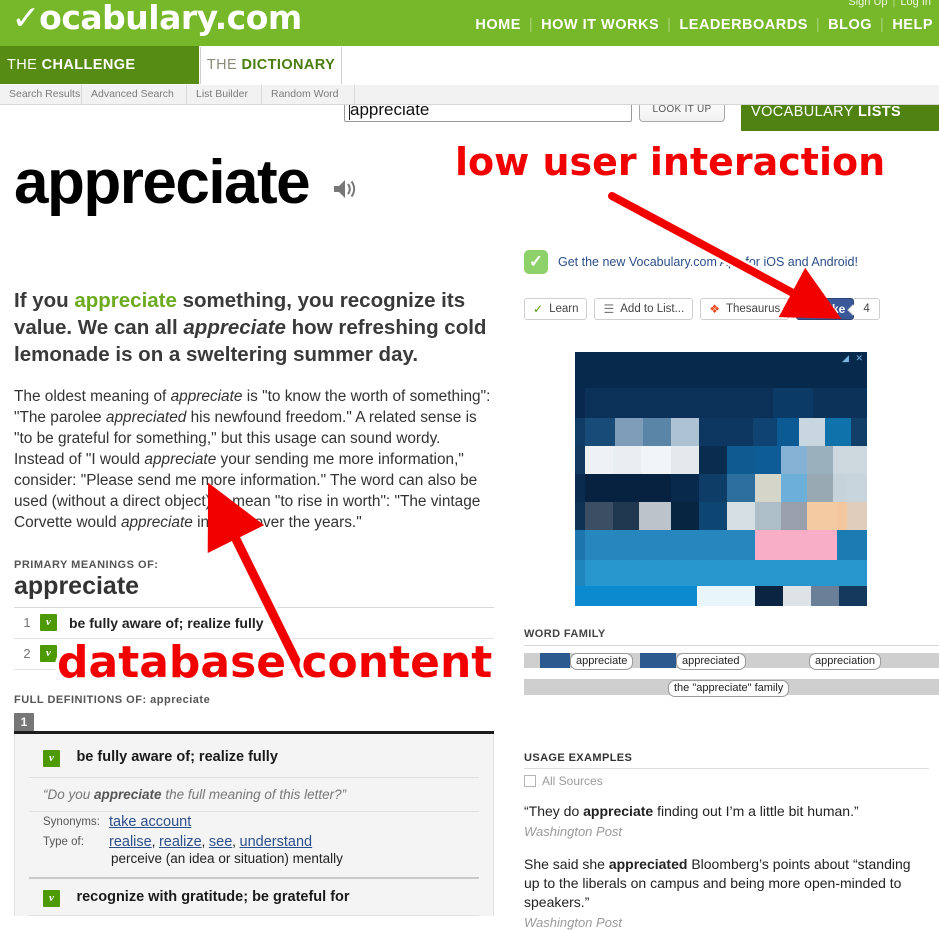 This screenshot has height=930, width=939. Describe the element at coordinates (234, 328) in the screenshot. I see `blurb-em-1: appreciate` at that location.